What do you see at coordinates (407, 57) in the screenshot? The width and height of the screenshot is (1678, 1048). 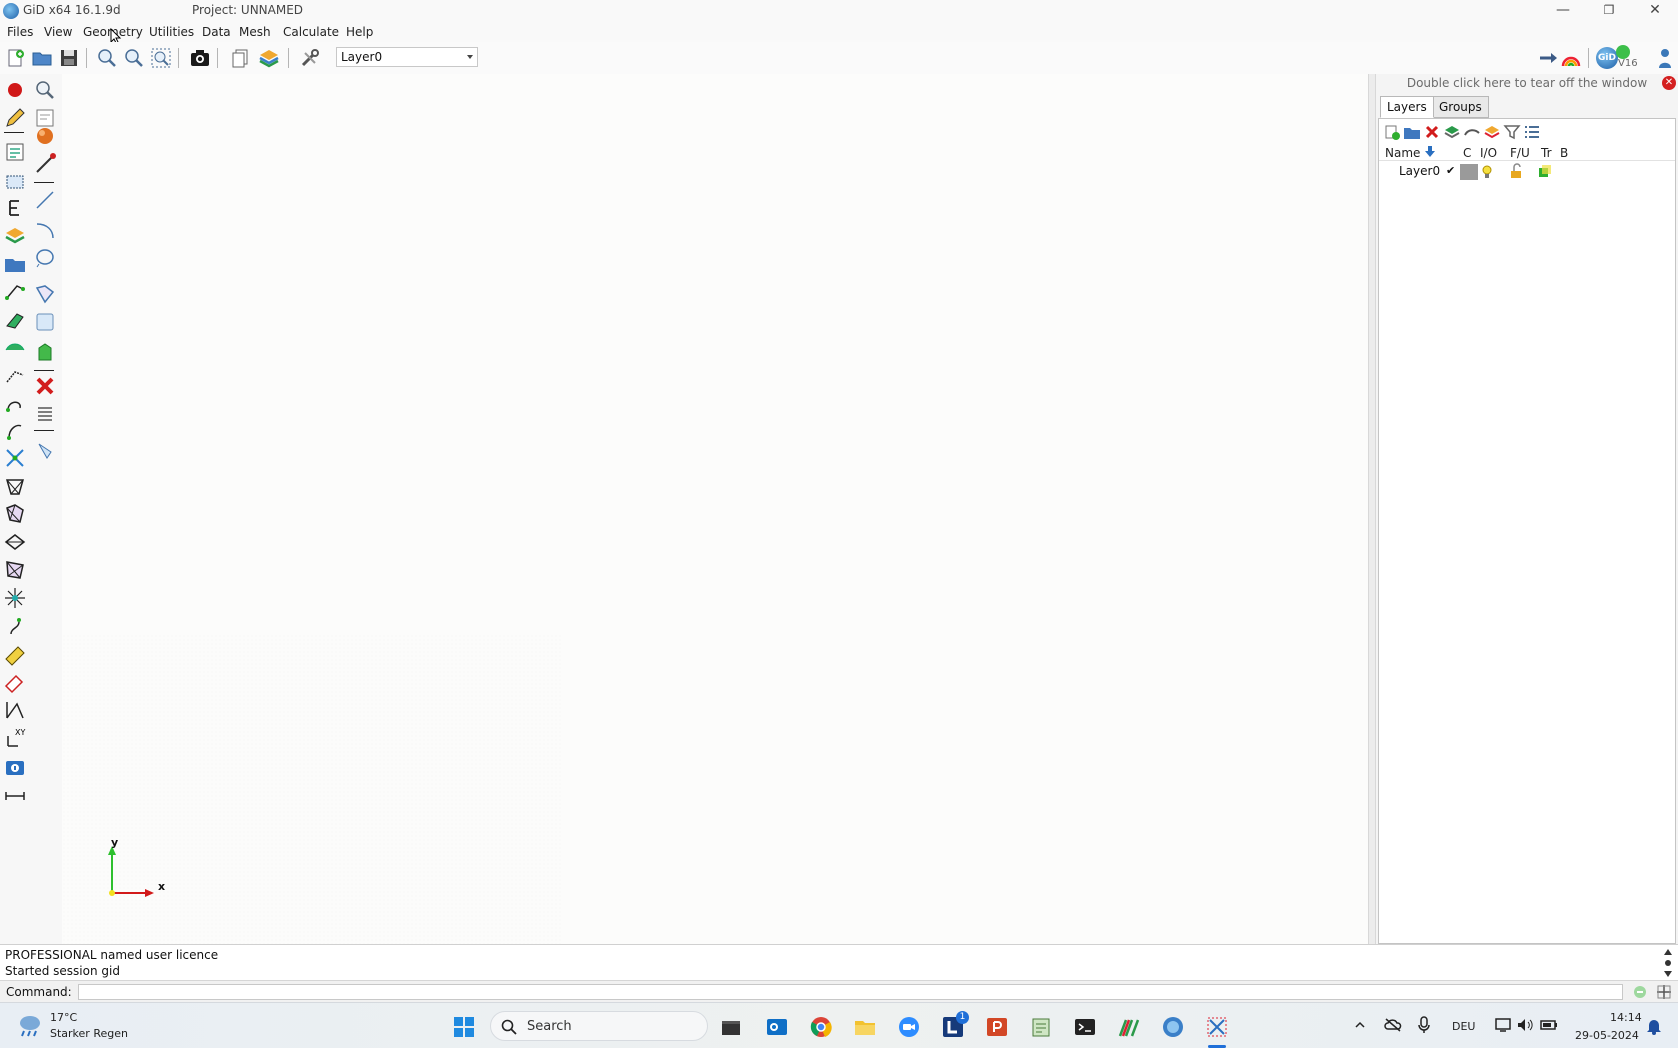 I see `layer-select: Layer0` at bounding box center [407, 57].